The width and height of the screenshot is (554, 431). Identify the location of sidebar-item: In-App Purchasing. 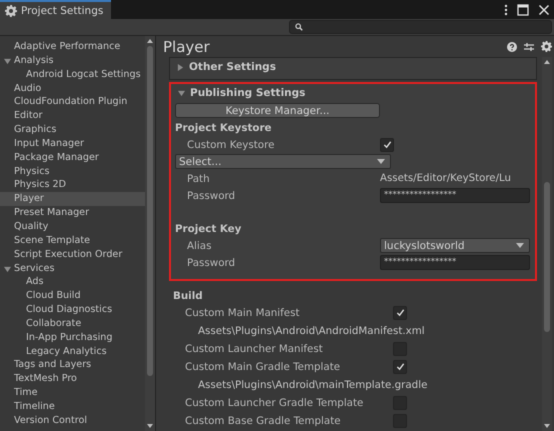
(72, 337).